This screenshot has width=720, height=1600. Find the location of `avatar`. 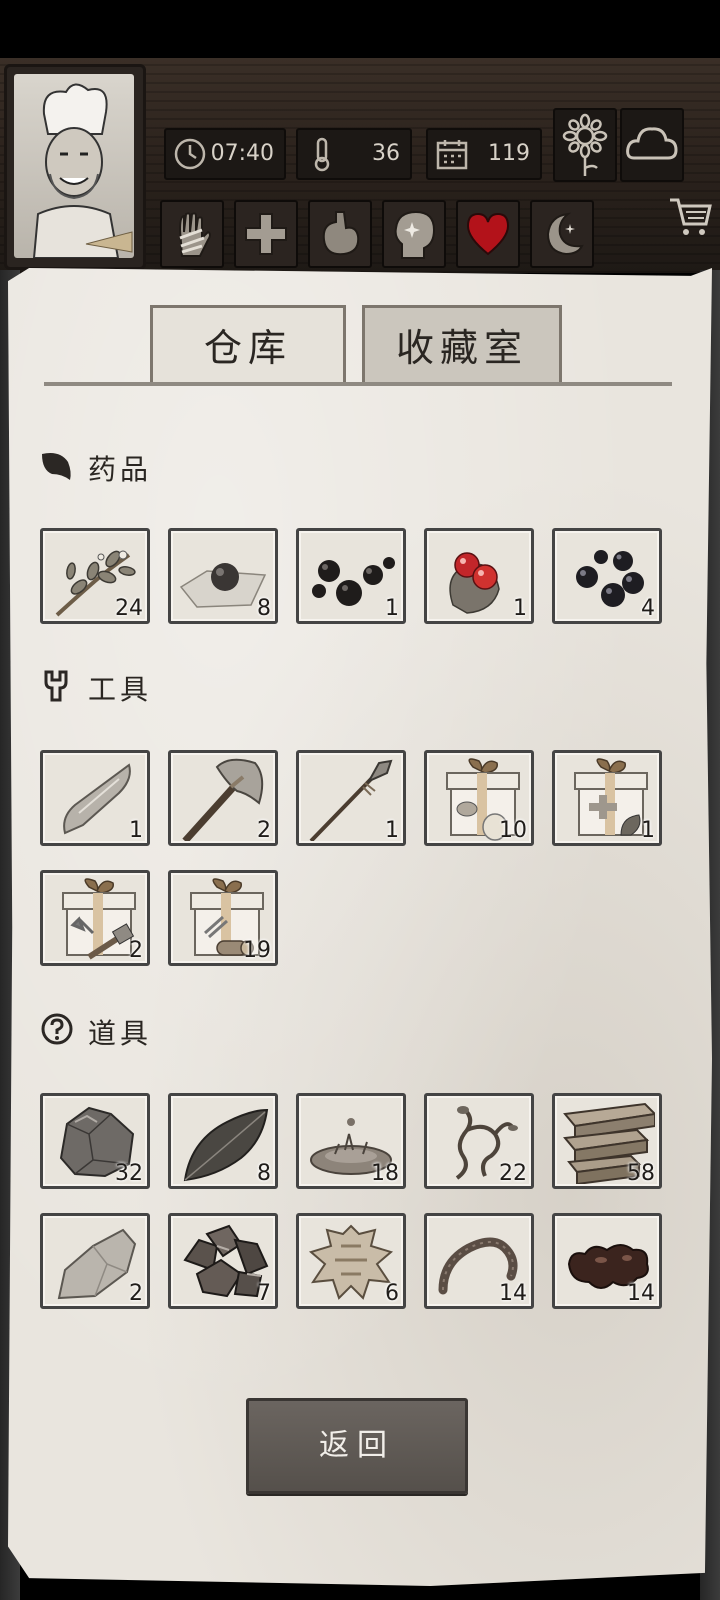

avatar is located at coordinates (74, 166).